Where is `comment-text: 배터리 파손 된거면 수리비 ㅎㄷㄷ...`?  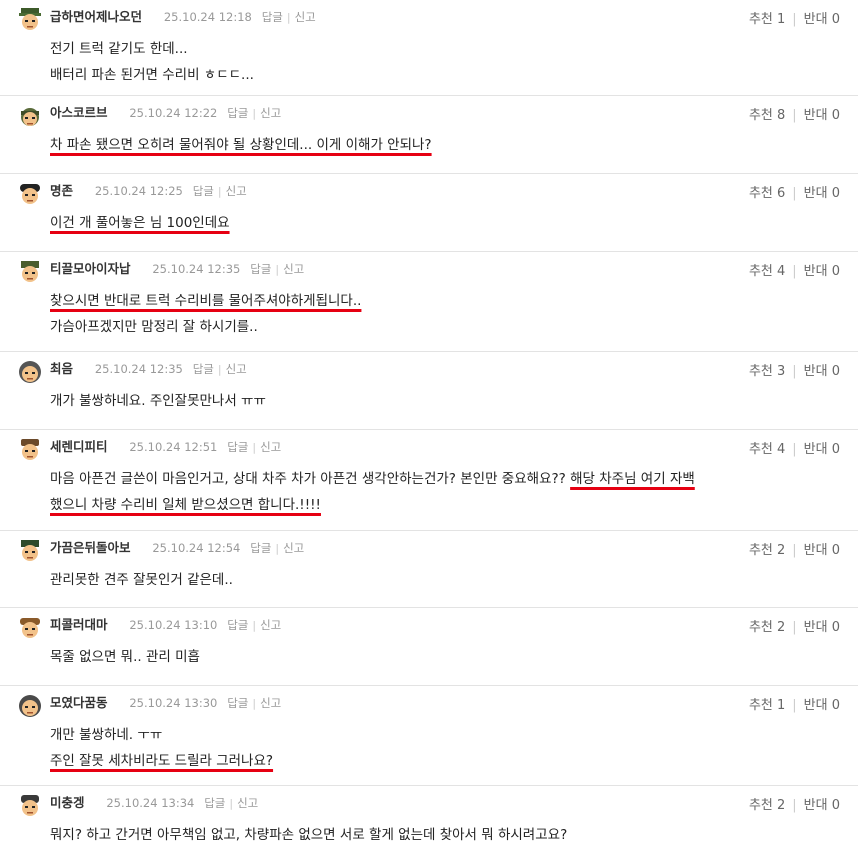
comment-text: 배터리 파손 된거면 수리비 ㅎㄷㄷ... is located at coordinates (152, 75).